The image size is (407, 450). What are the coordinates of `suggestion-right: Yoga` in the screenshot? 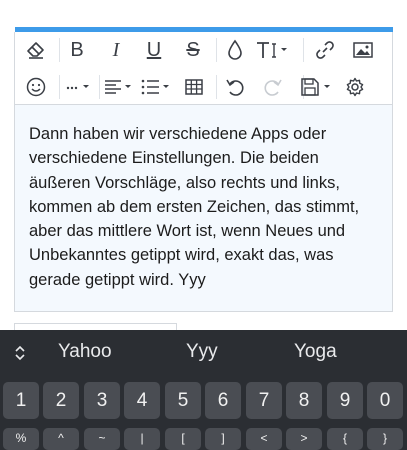 It's located at (315, 352).